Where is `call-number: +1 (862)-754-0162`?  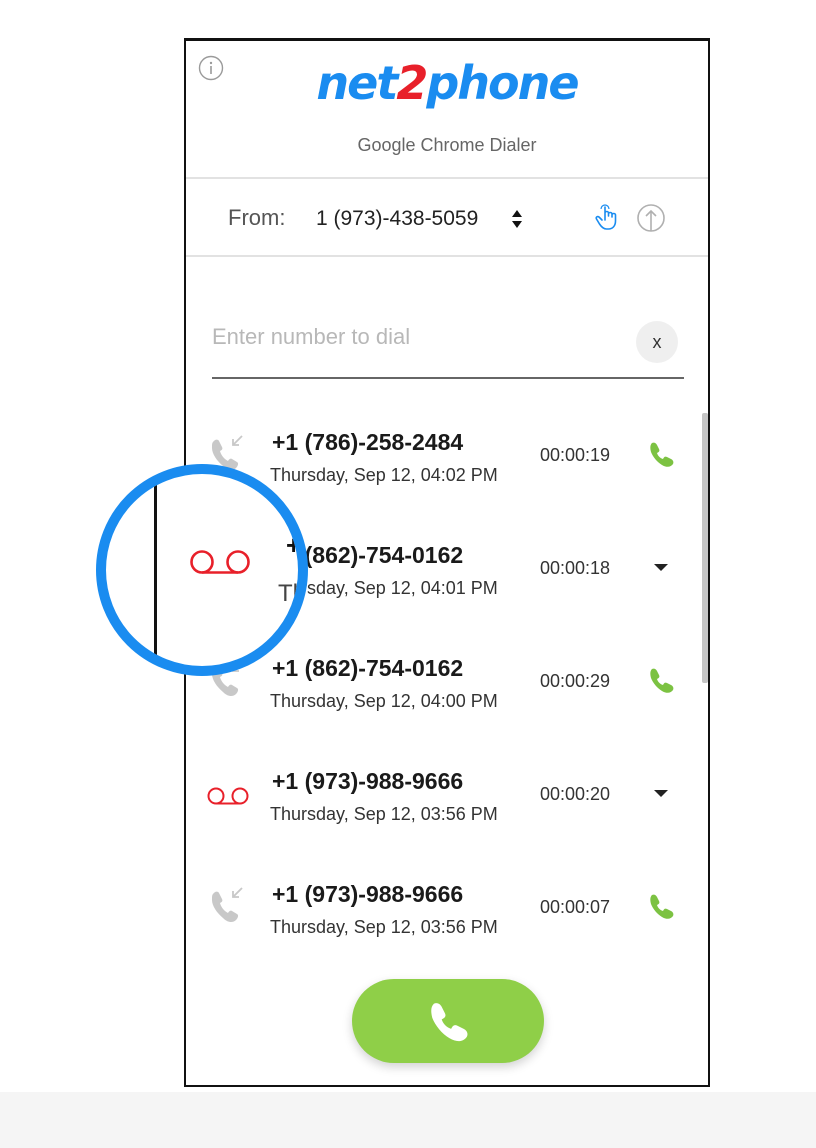
call-number: +1 (862)-754-0162 is located at coordinates (368, 668).